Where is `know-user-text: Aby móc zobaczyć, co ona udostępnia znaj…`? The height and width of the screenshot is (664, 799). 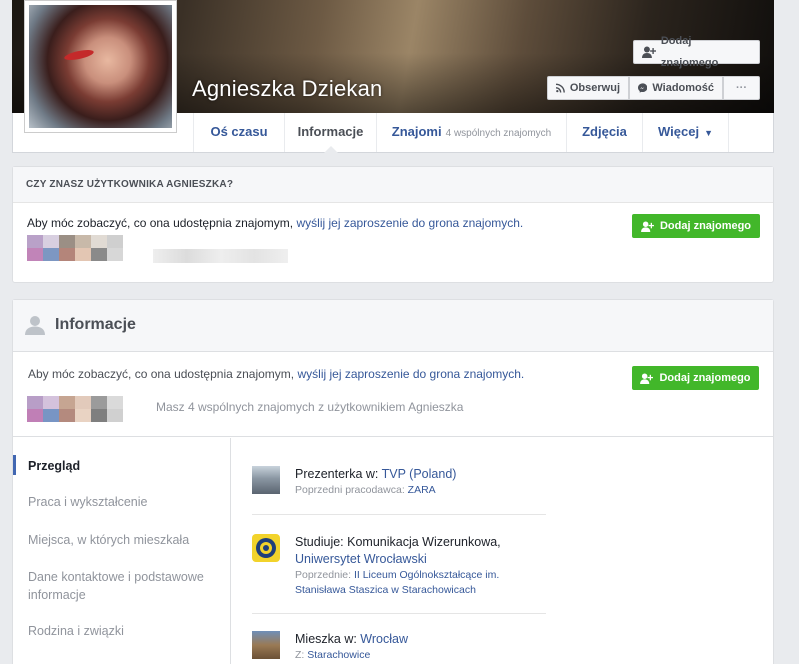
know-user-text: Aby móc zobaczyć, co ona udostępnia znaj… is located at coordinates (275, 223).